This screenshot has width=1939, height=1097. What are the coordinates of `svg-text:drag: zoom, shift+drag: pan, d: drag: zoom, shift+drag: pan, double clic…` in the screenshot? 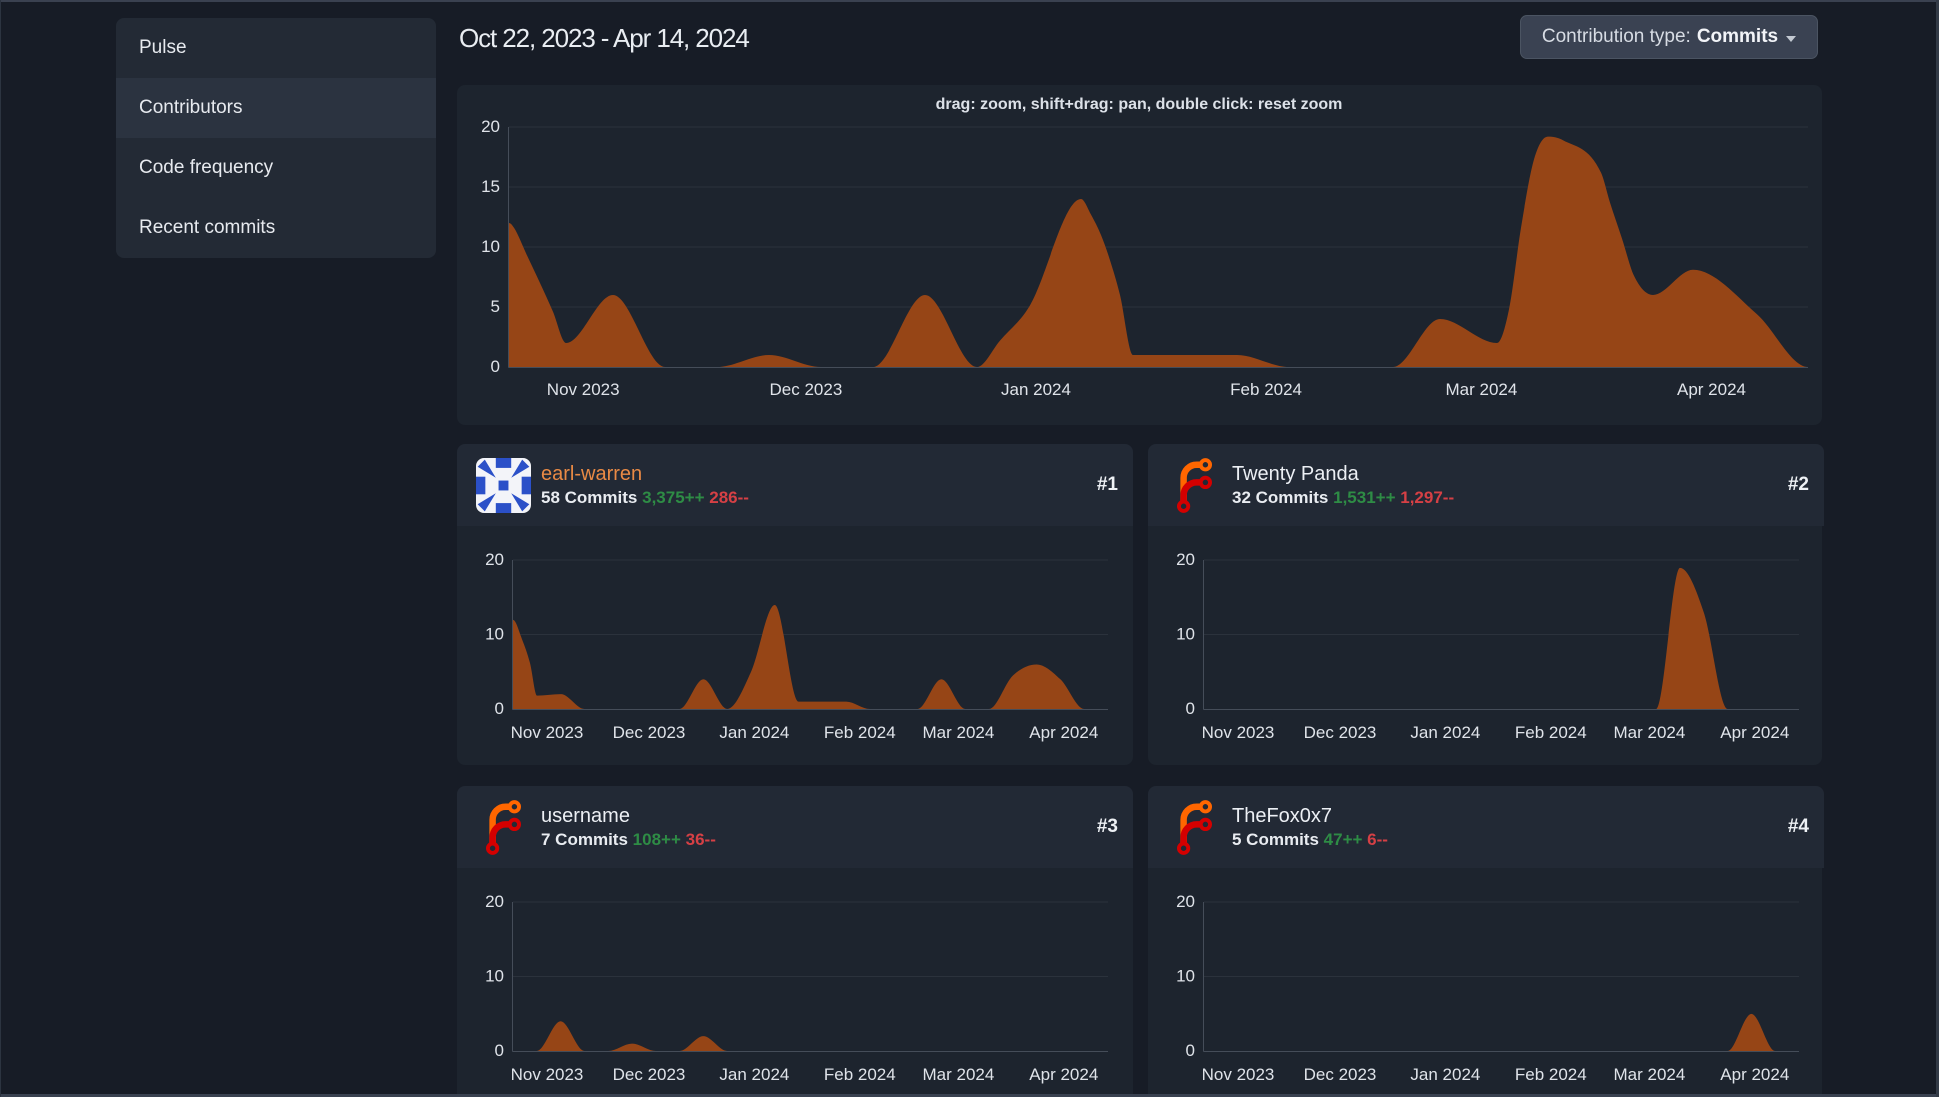 It's located at (1139, 104).